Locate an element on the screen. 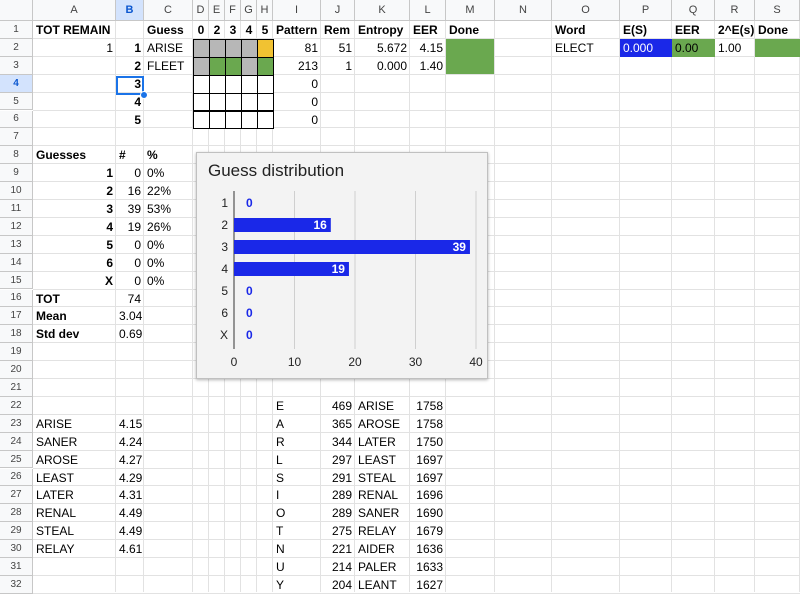 The image size is (800, 594). row-header-28: 28 is located at coordinates (16, 513).